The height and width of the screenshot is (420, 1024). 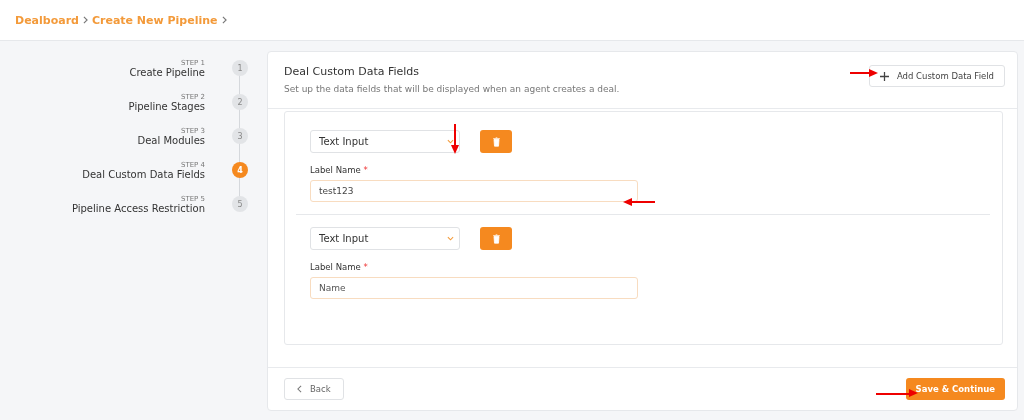 What do you see at coordinates (352, 71) in the screenshot?
I see `card-title: Deal Custom Data Fields` at bounding box center [352, 71].